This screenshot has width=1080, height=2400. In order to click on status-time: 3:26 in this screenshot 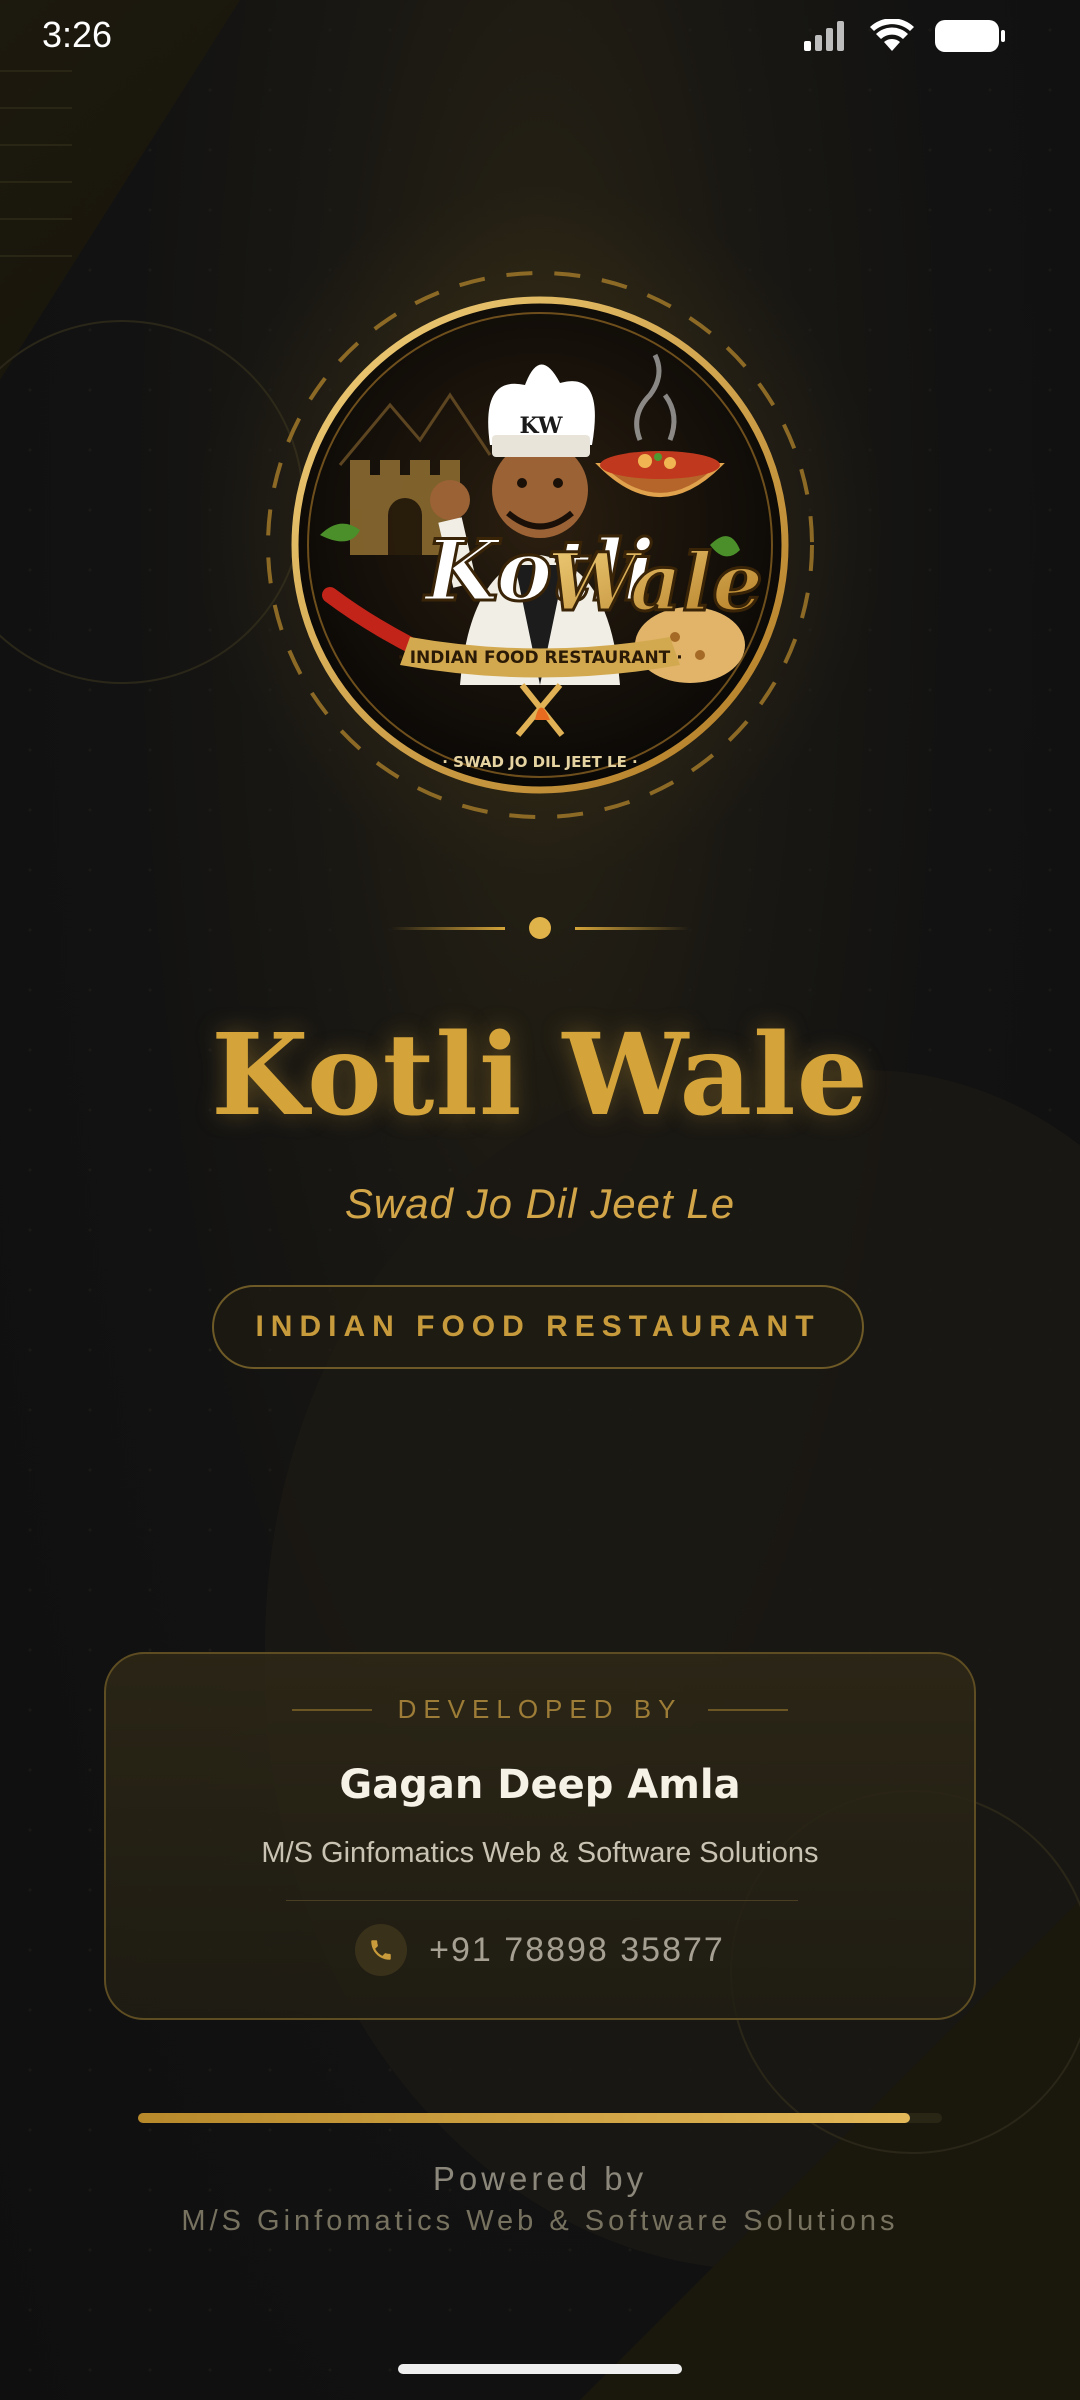, I will do `click(77, 34)`.